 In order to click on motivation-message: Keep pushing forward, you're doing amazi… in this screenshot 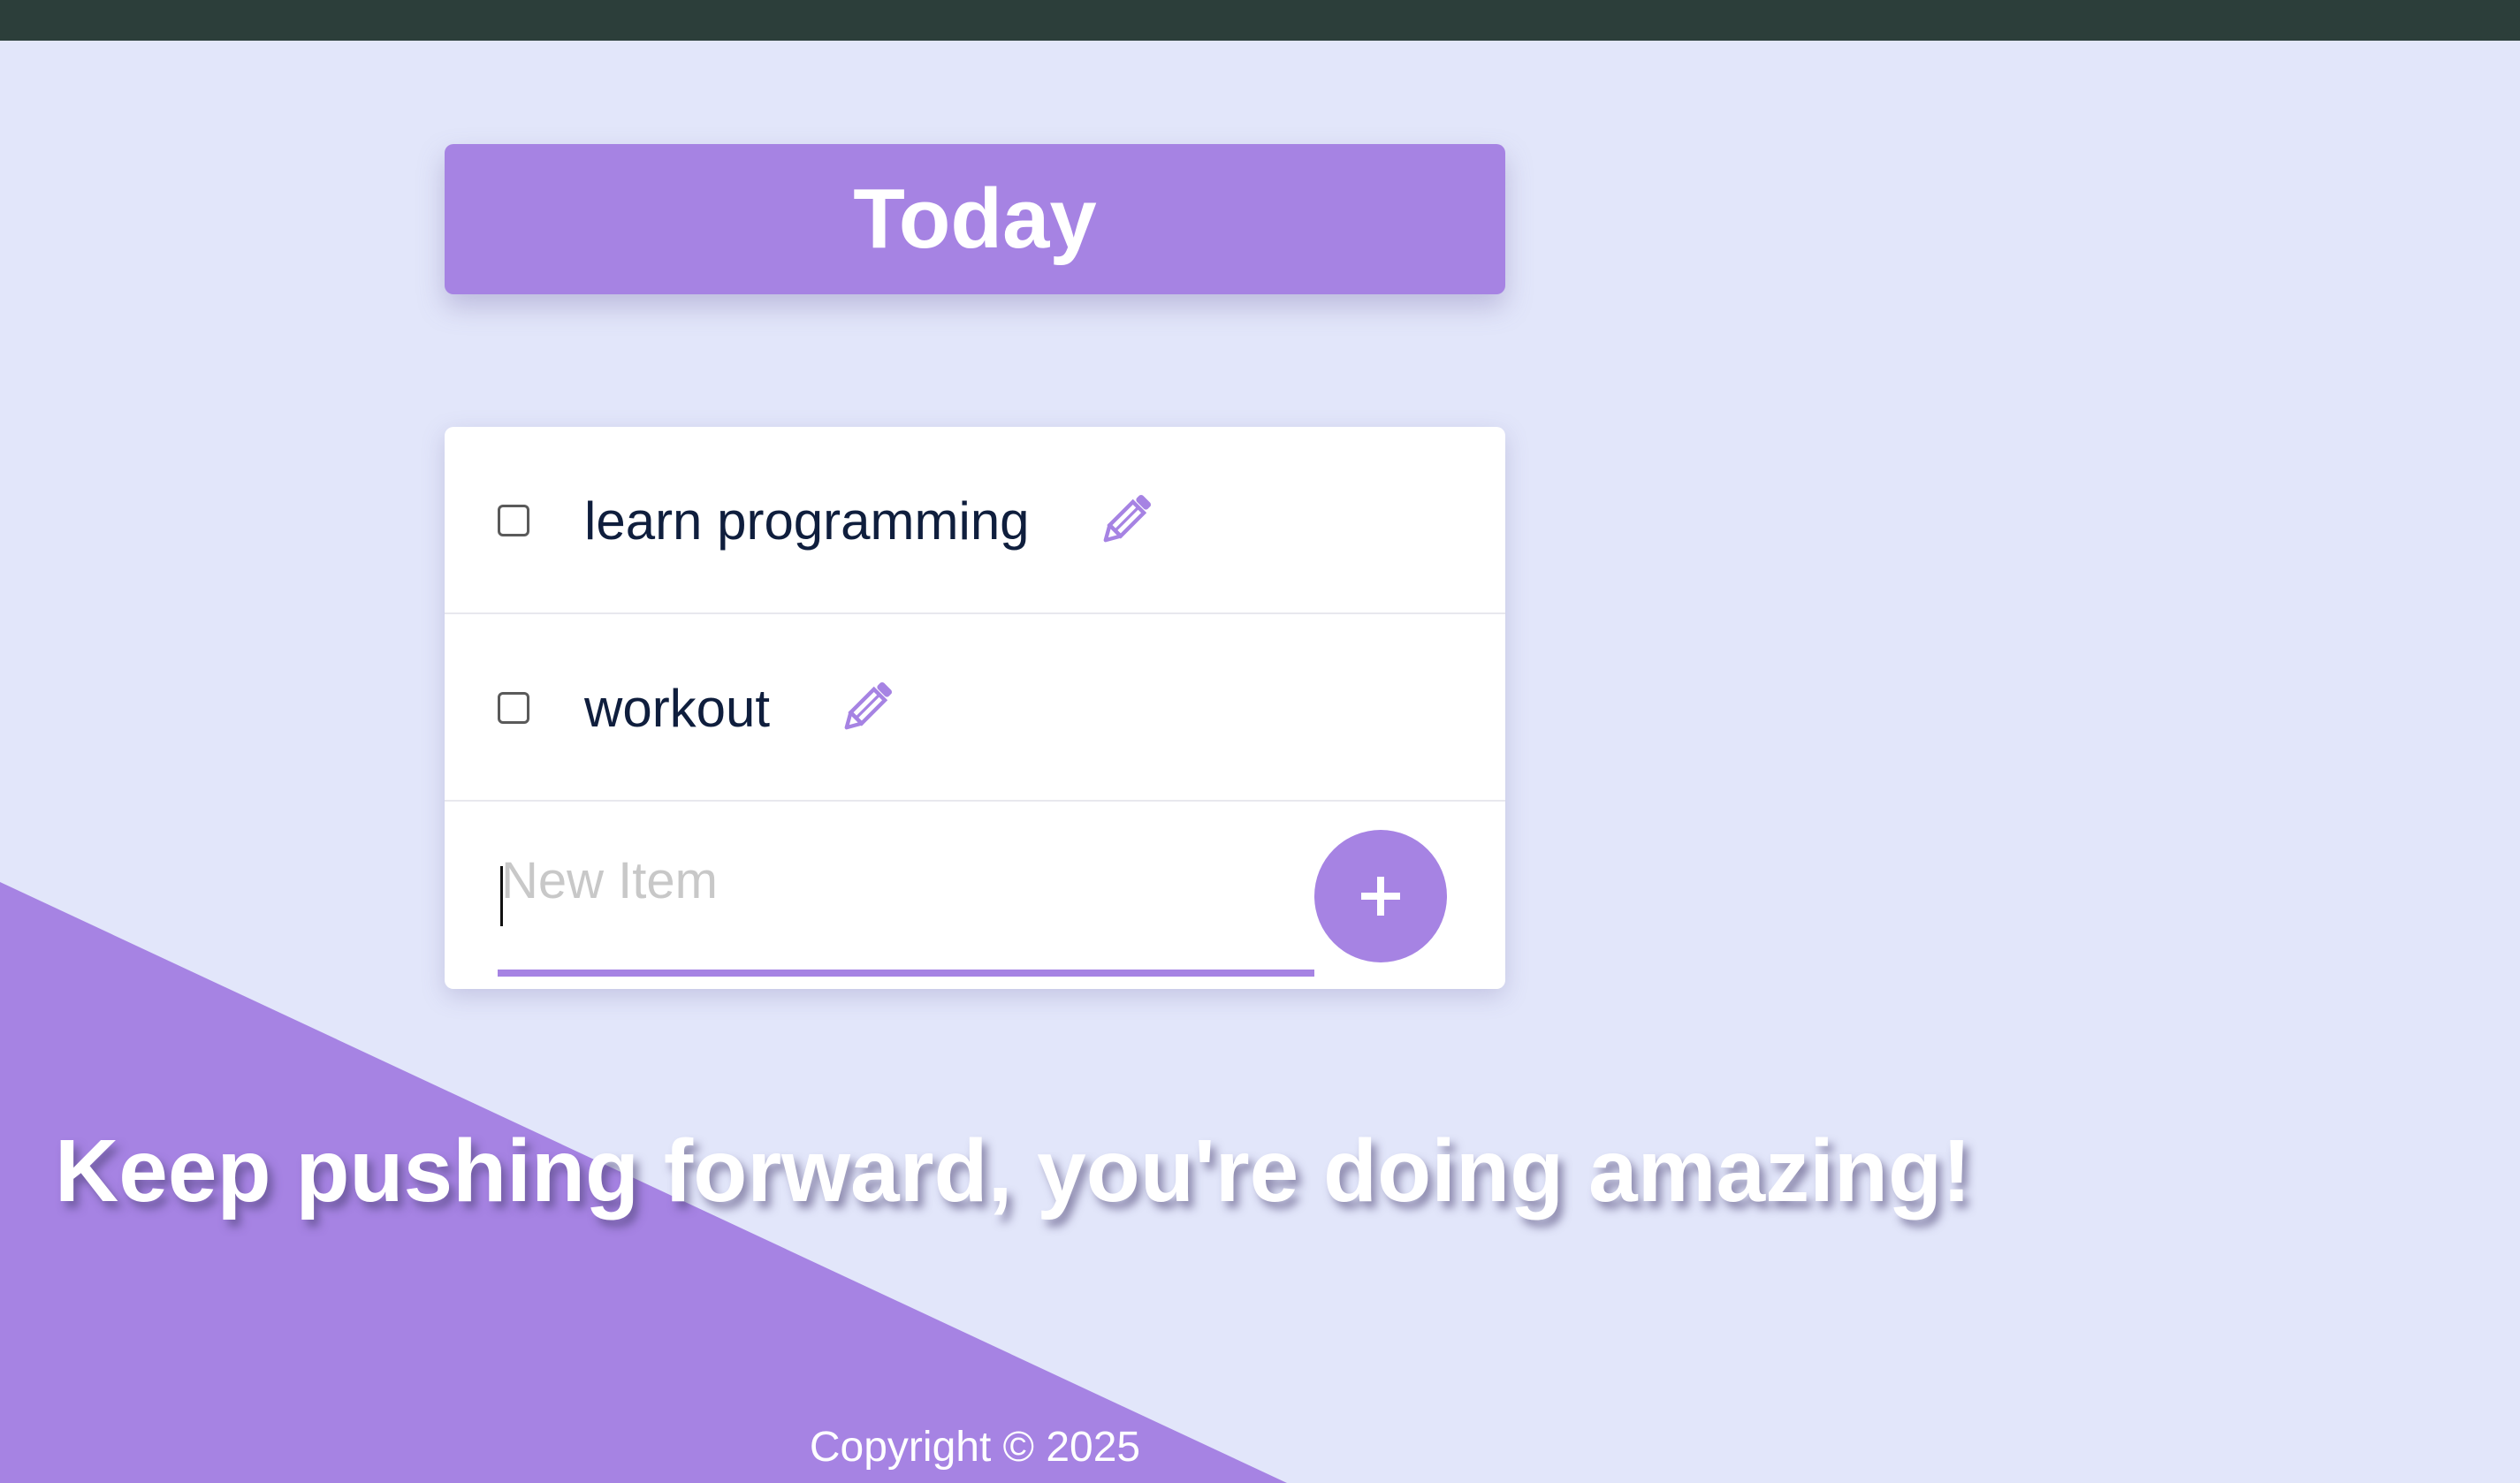, I will do `click(1013, 1171)`.